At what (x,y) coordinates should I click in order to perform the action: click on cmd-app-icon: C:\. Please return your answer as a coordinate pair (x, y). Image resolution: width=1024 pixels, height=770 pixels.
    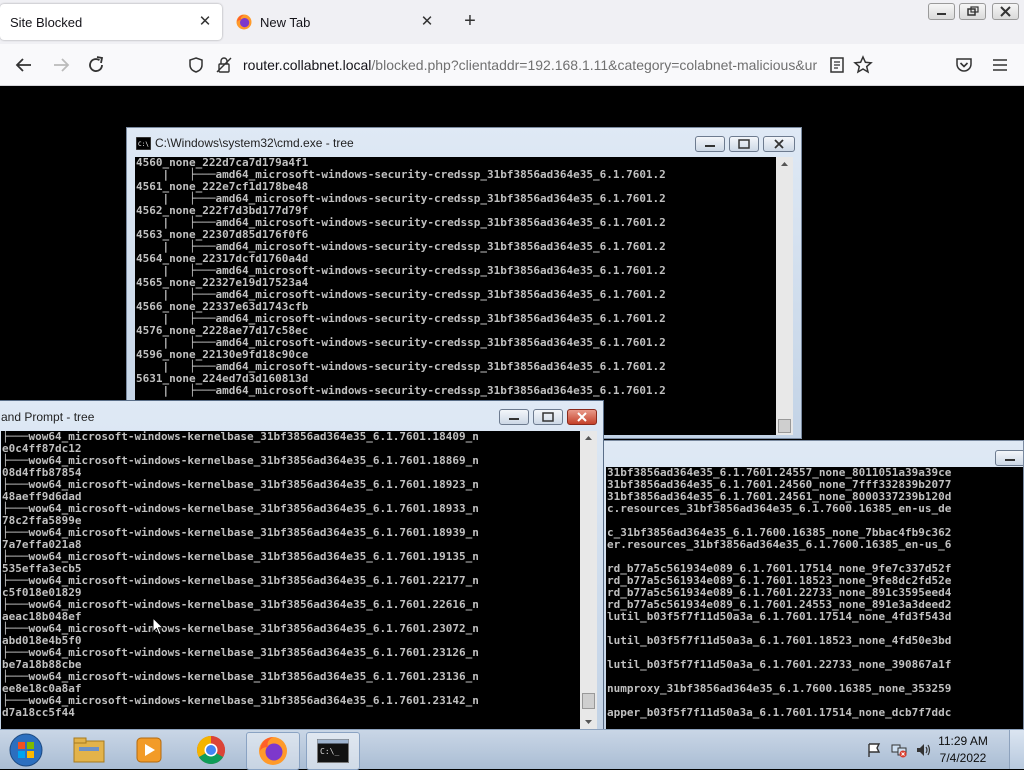
    Looking at the image, I should click on (143, 143).